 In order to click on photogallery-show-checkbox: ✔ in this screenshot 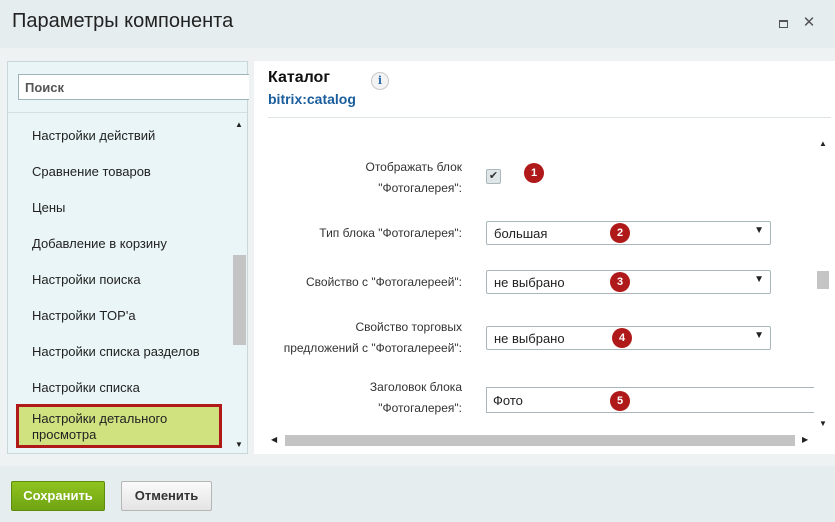, I will do `click(493, 176)`.